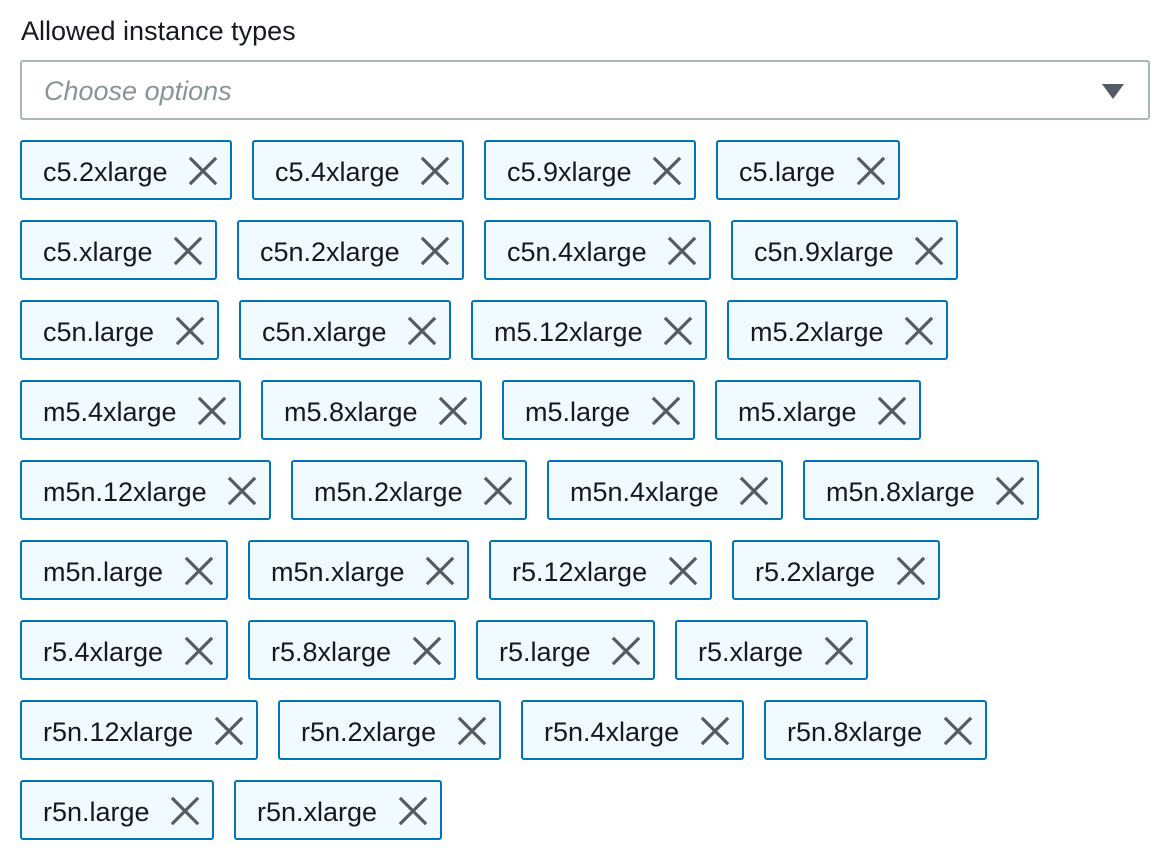 The image size is (1174, 850). I want to click on token-c5n-xlarge: c5n.xlarge, so click(345, 330).